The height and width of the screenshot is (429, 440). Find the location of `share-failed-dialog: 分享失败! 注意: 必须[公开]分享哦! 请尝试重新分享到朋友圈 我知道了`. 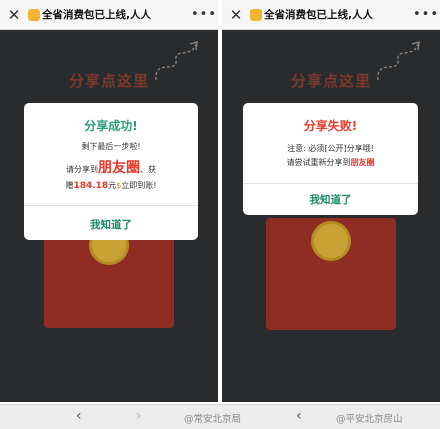

share-failed-dialog: 分享失败! 注意: 必须[公开]分享哦! 请尝试重新分享到朋友圈 我知道了 is located at coordinates (330, 159).